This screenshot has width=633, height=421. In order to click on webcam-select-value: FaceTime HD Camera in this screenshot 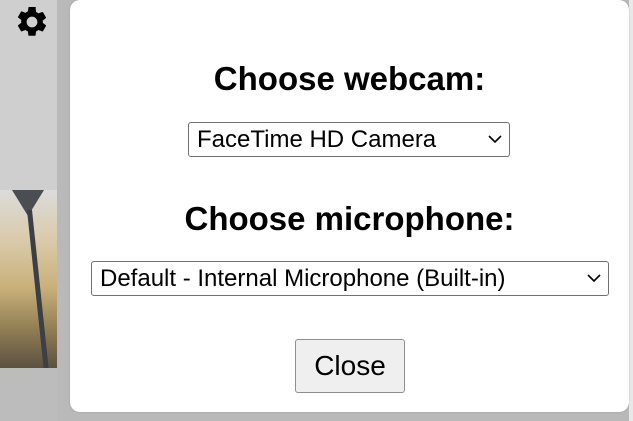, I will do `click(317, 139)`.